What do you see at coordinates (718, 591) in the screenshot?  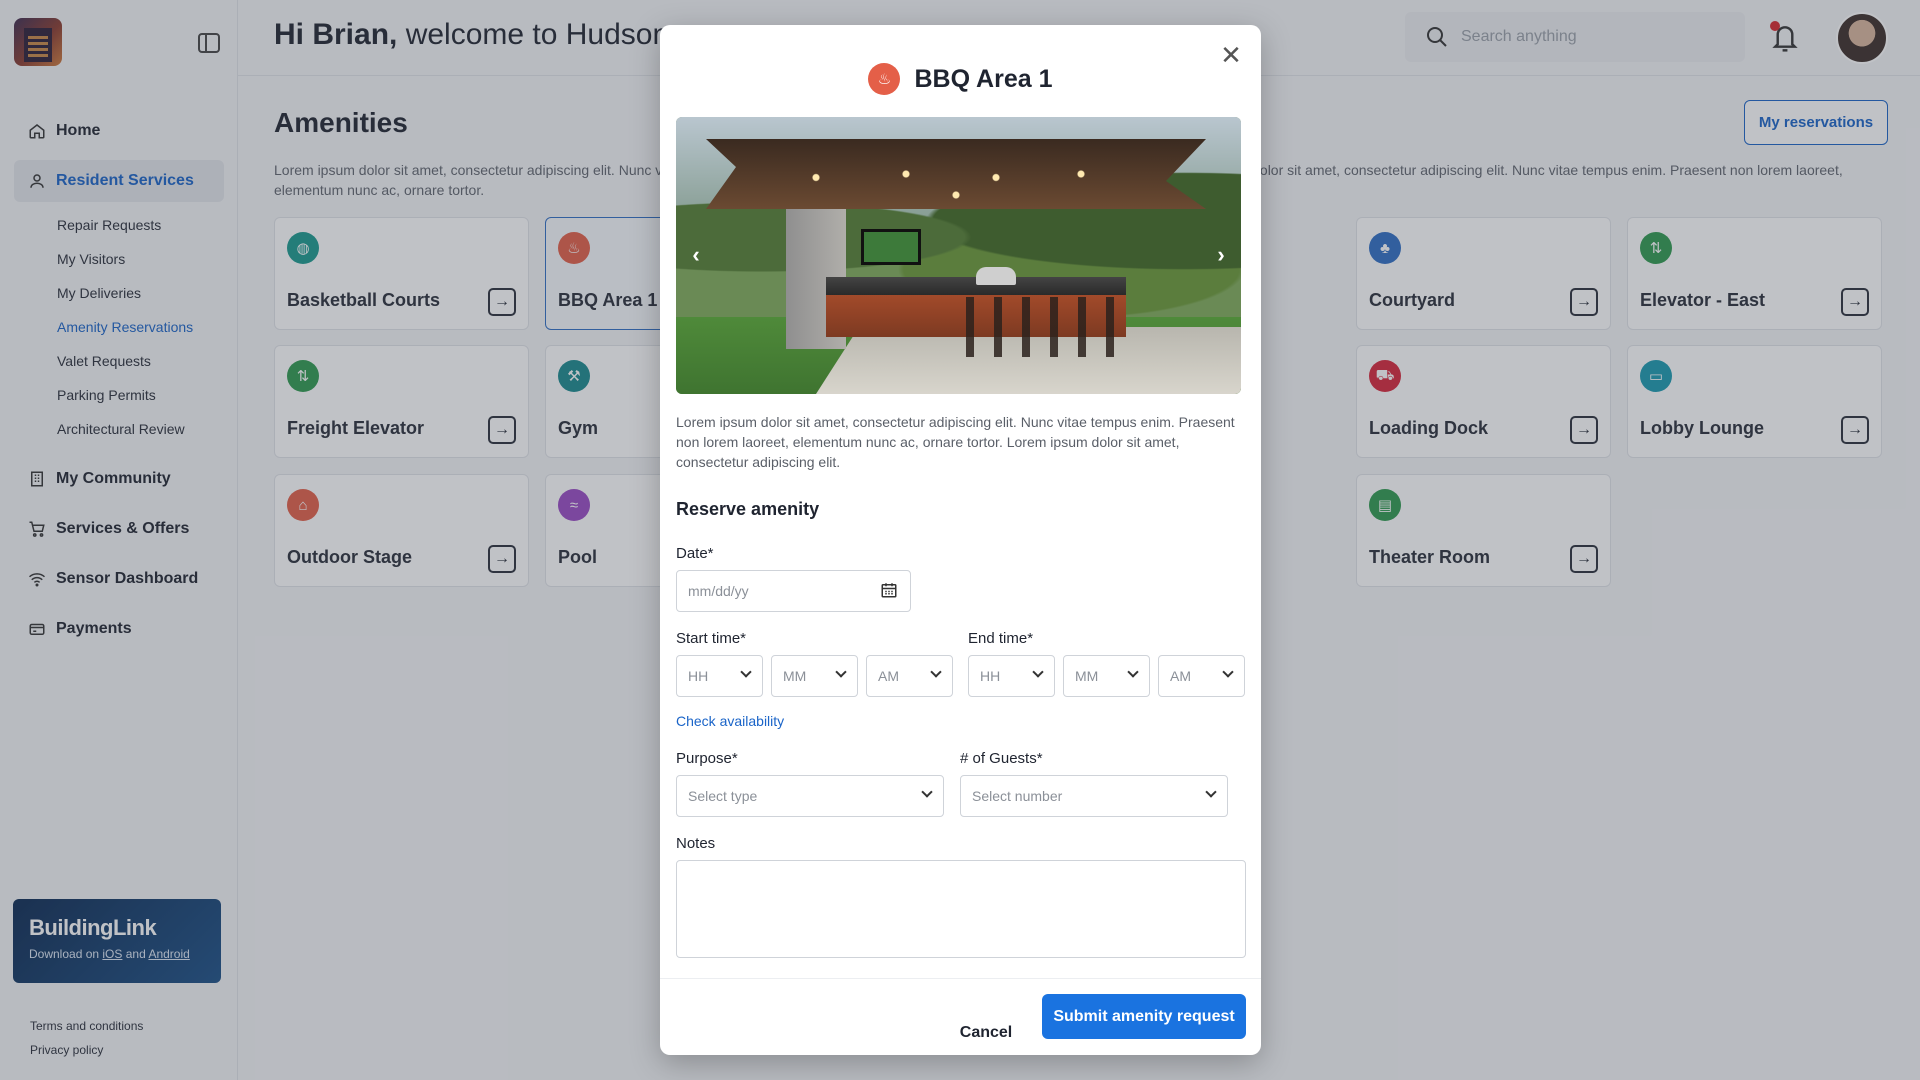 I see `date-placeholder: mm/dd/yy` at bounding box center [718, 591].